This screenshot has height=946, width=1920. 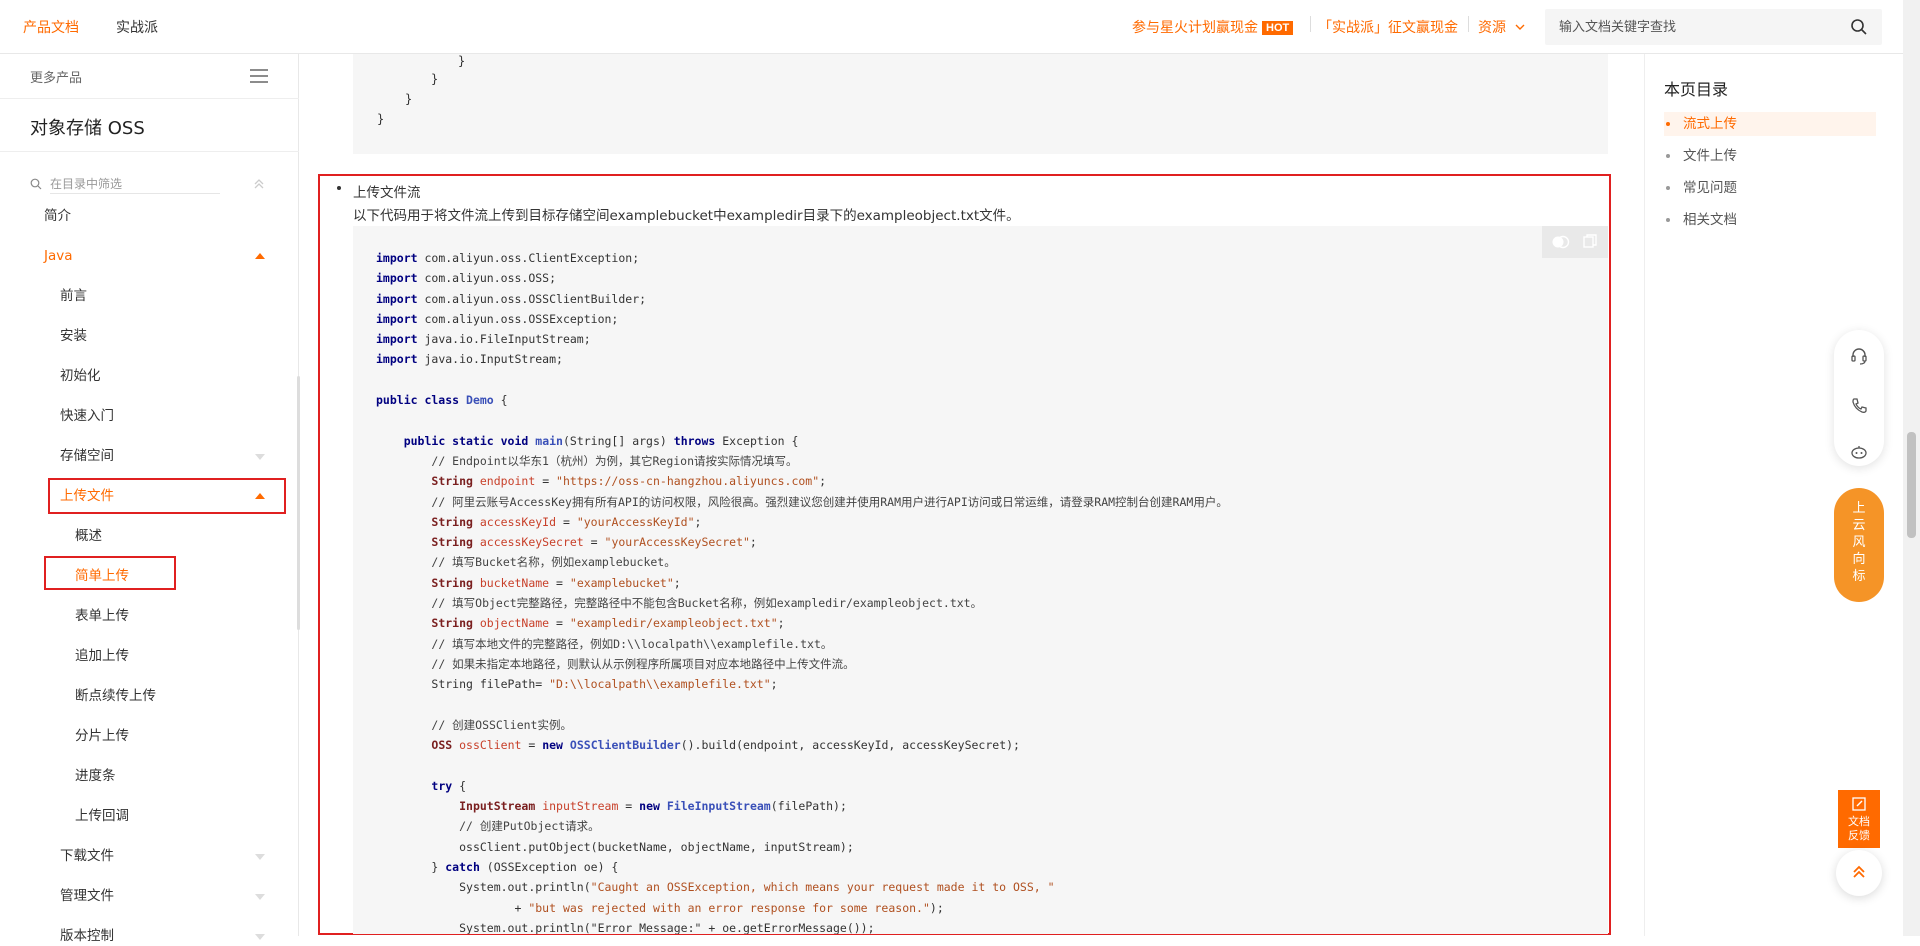 I want to click on cloud-wind-vane-button: 上 云 风 向 标, so click(x=1859, y=545).